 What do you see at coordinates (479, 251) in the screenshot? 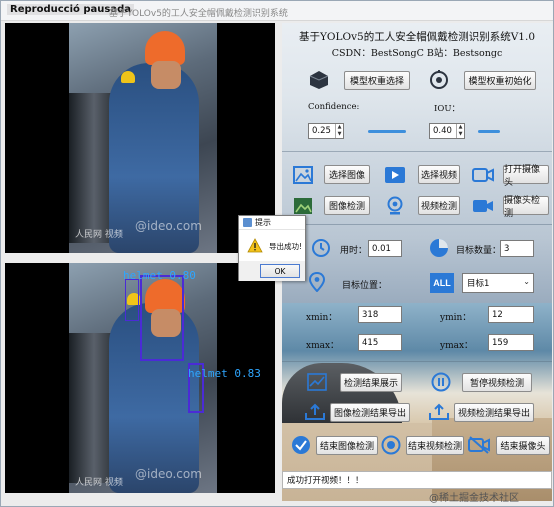
I see `target-count-label: 目标数量：` at bounding box center [479, 251].